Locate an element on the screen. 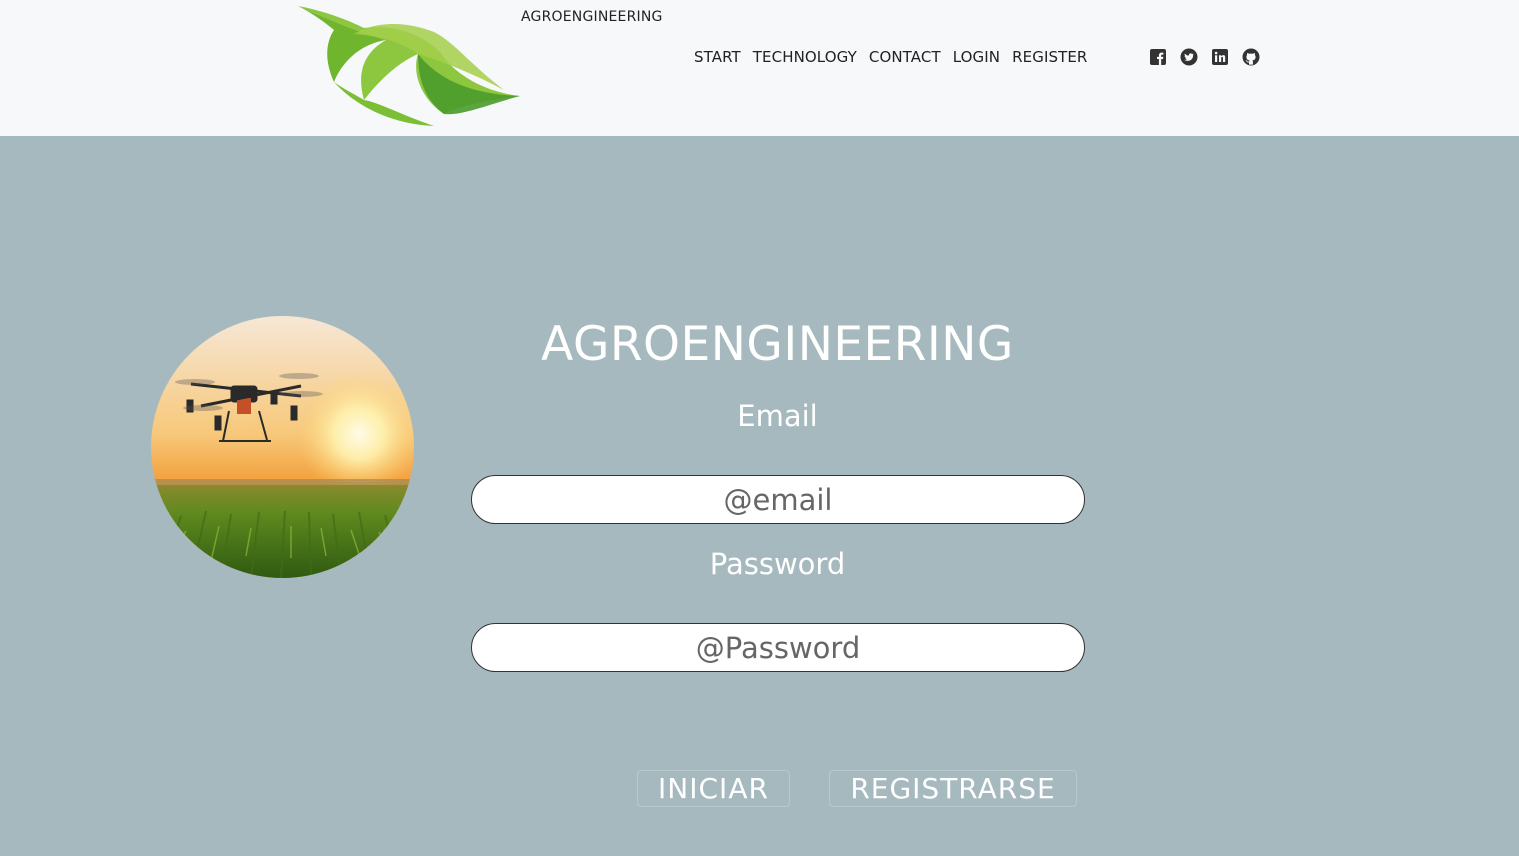  nav-contact: CONTACT is located at coordinates (905, 57).